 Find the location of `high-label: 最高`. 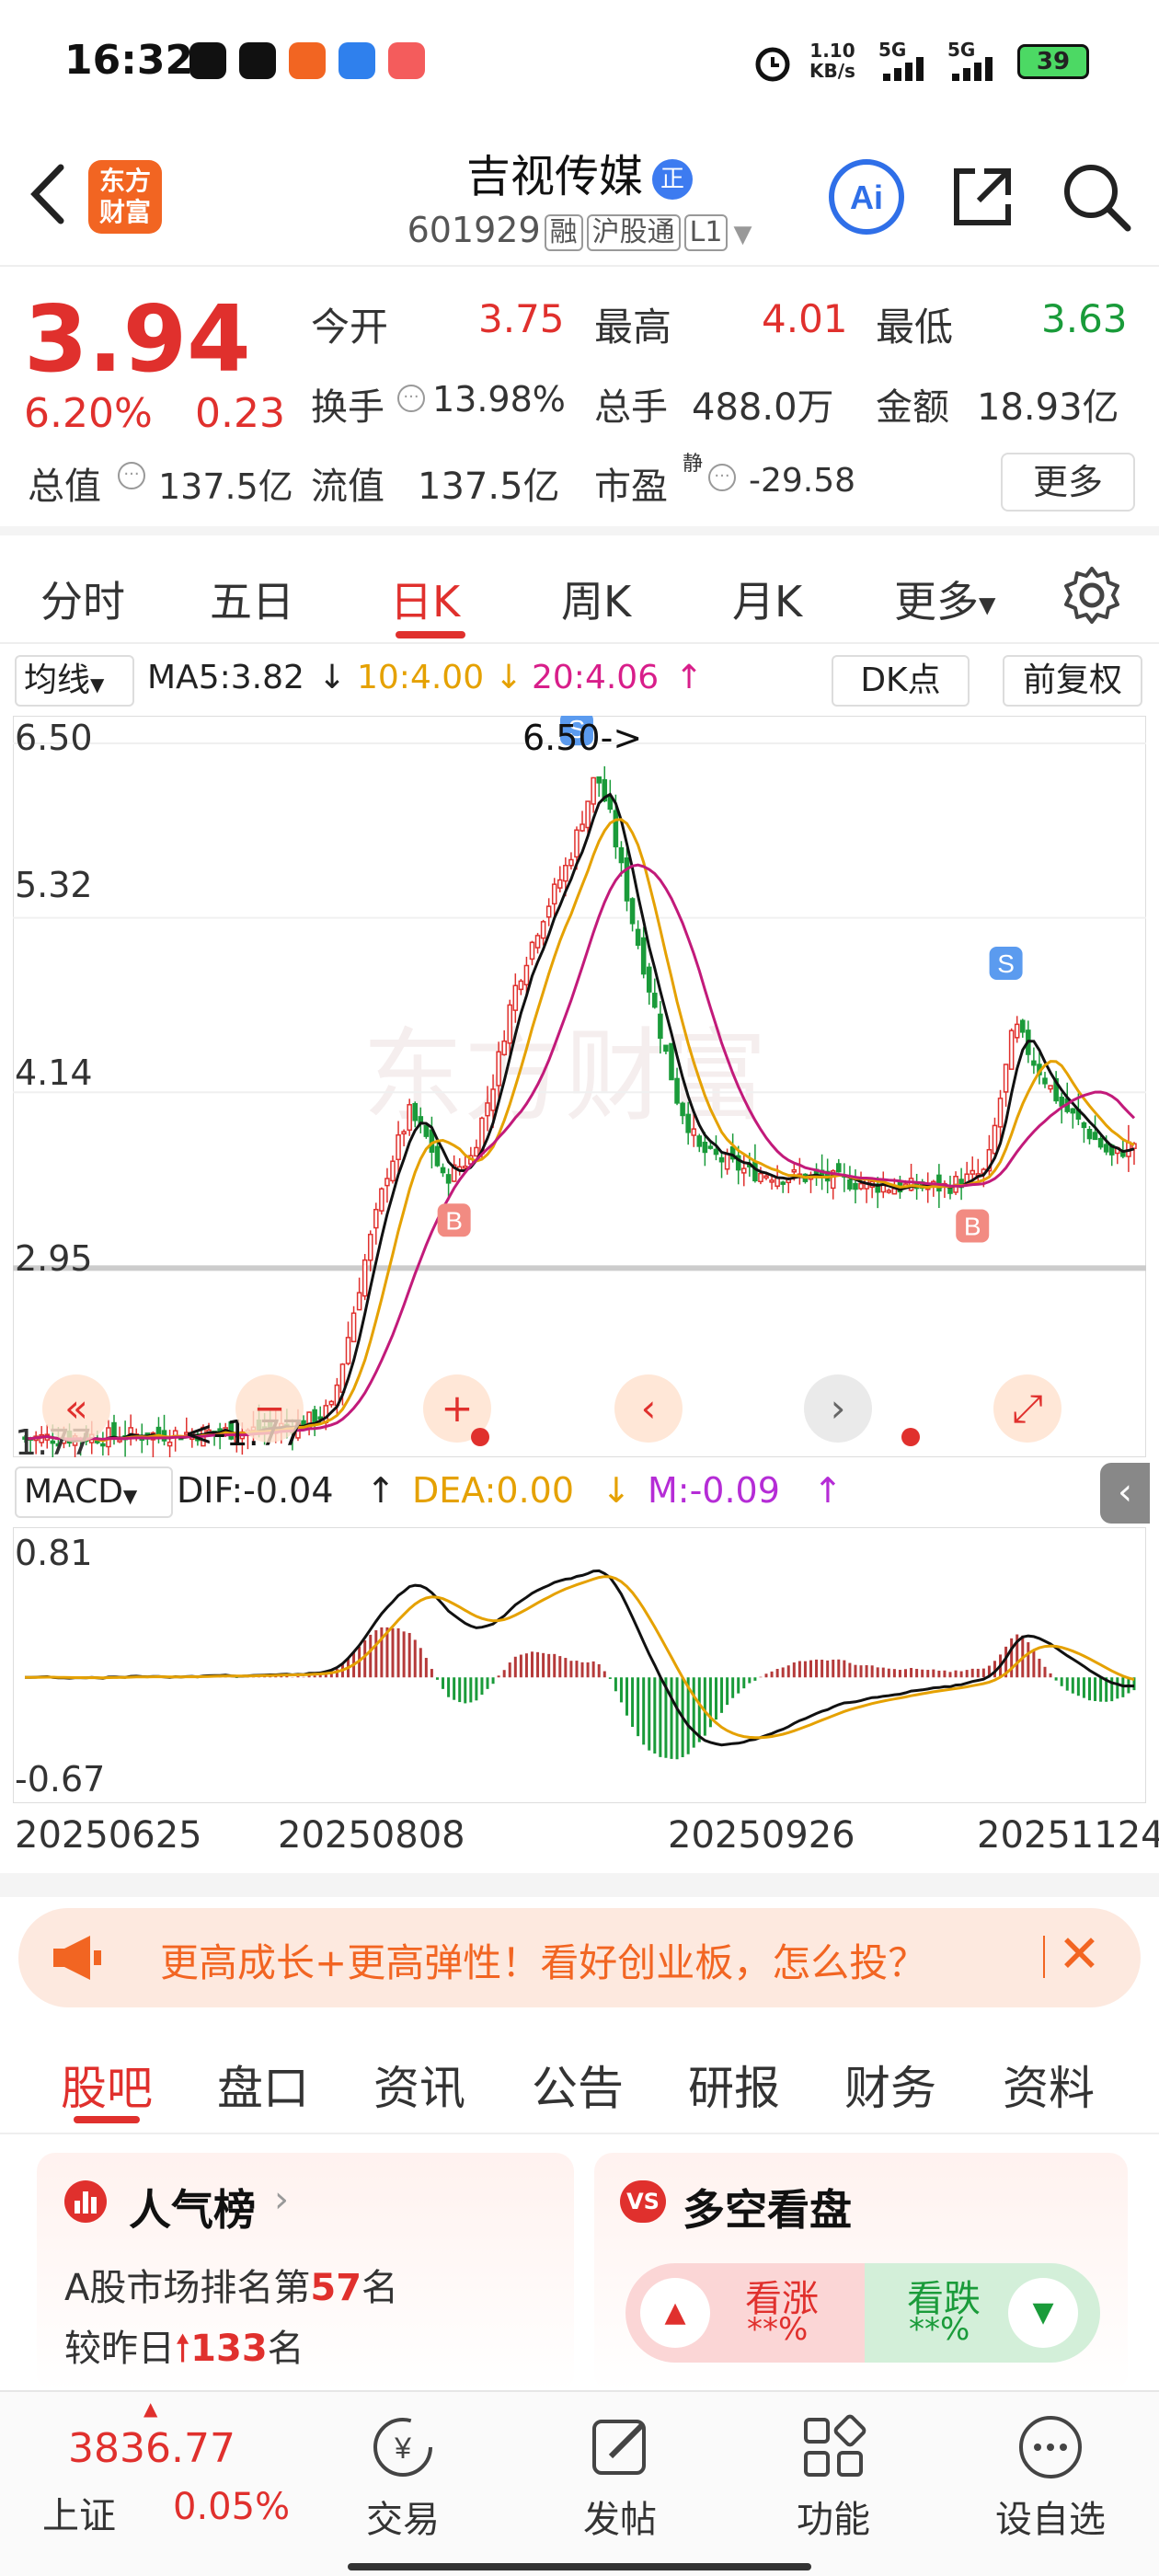

high-label: 最高 is located at coordinates (633, 327).